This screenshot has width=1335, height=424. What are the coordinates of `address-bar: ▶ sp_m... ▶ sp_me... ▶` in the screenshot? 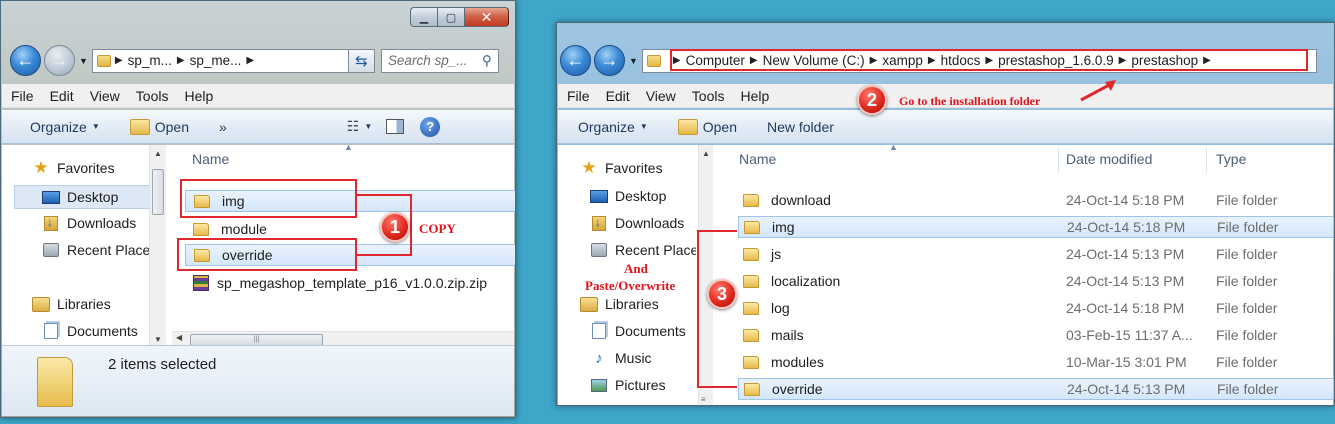 It's located at (220, 60).